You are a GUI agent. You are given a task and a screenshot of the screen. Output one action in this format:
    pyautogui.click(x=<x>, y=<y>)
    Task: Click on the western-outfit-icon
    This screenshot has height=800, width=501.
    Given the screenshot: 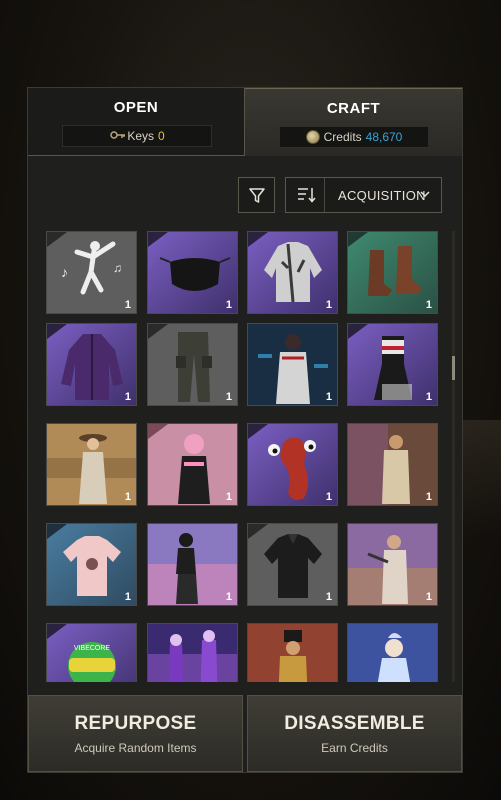 What is the action you would take?
    pyautogui.click(x=392, y=464)
    